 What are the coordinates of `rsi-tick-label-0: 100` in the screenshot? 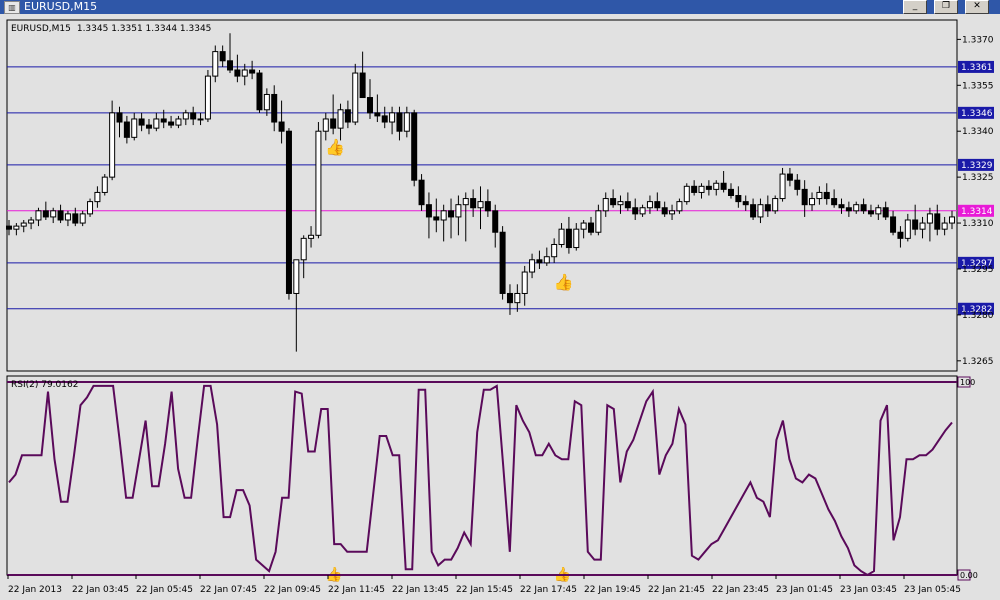 It's located at (967, 382).